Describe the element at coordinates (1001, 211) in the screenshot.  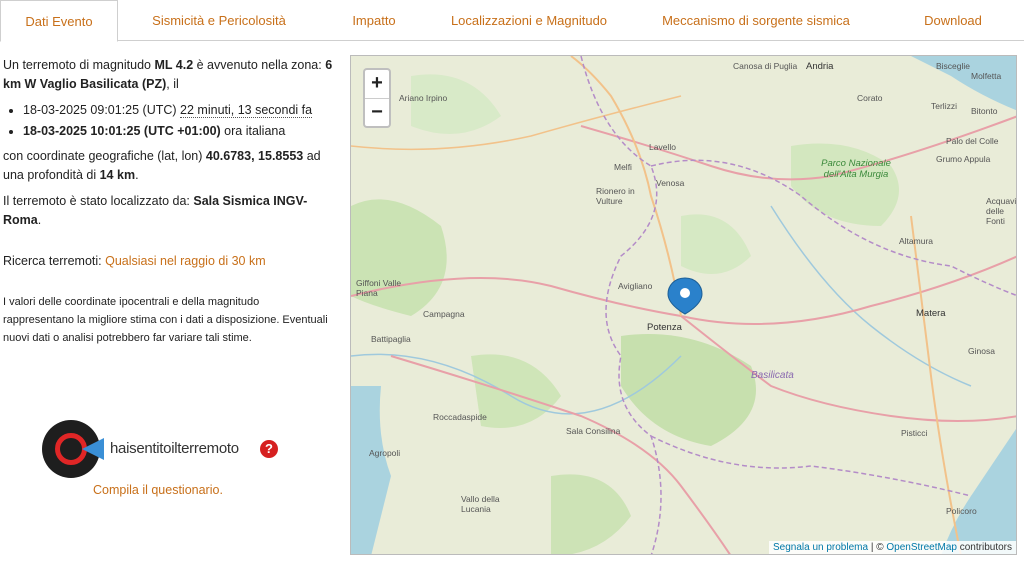
I see `map-label: Acquaviva delle Fonti` at that location.